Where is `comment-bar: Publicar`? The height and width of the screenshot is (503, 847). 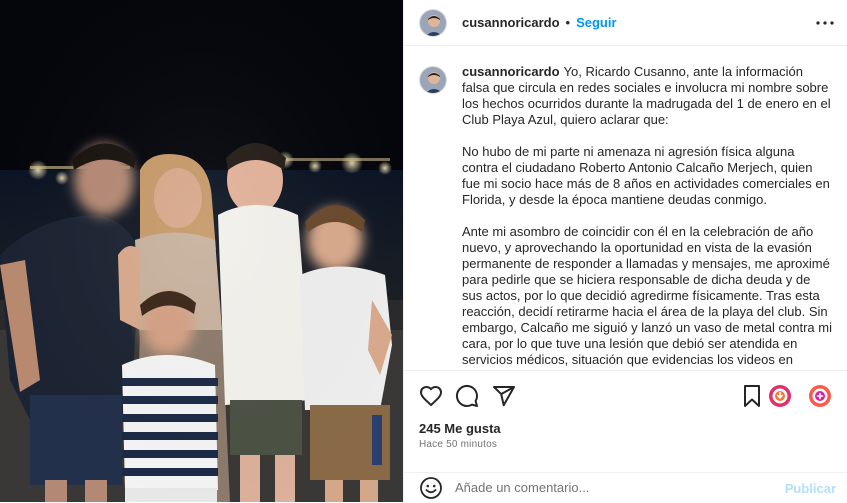
comment-bar: Publicar is located at coordinates (625, 487).